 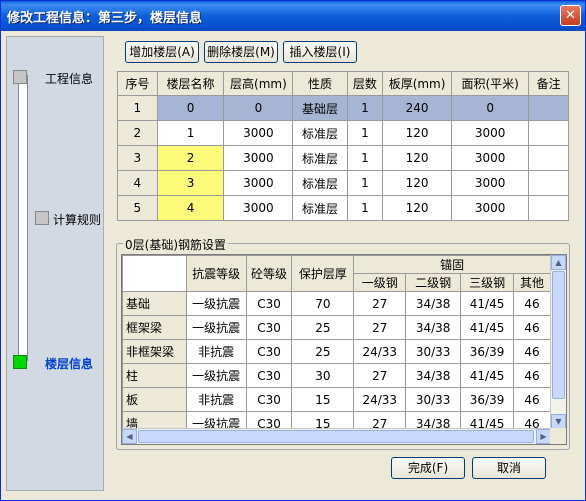 I want to click on table-row: 1 0 0 基础层 1 240 0, so click(x=343, y=108).